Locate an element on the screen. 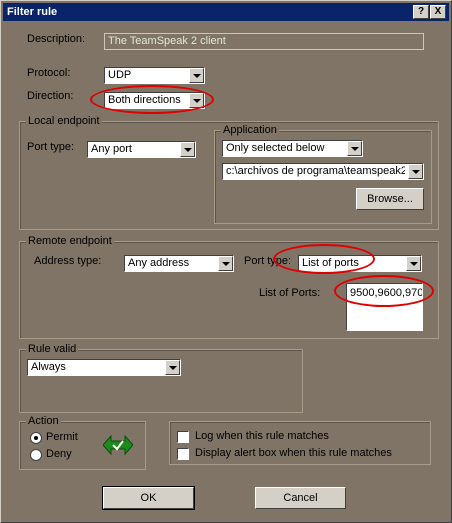 This screenshot has width=452, height=523. application-mode-select: Only selected below is located at coordinates (292, 148).